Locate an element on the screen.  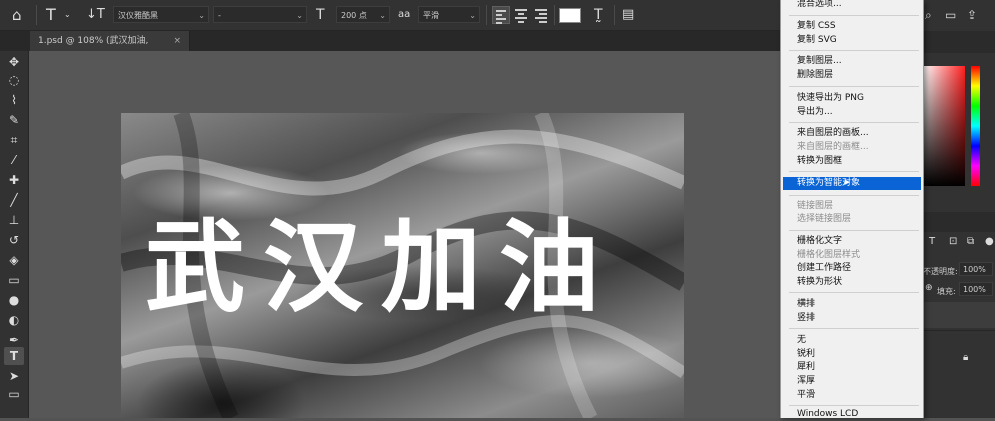
font-style-value: - is located at coordinates (219, 15).